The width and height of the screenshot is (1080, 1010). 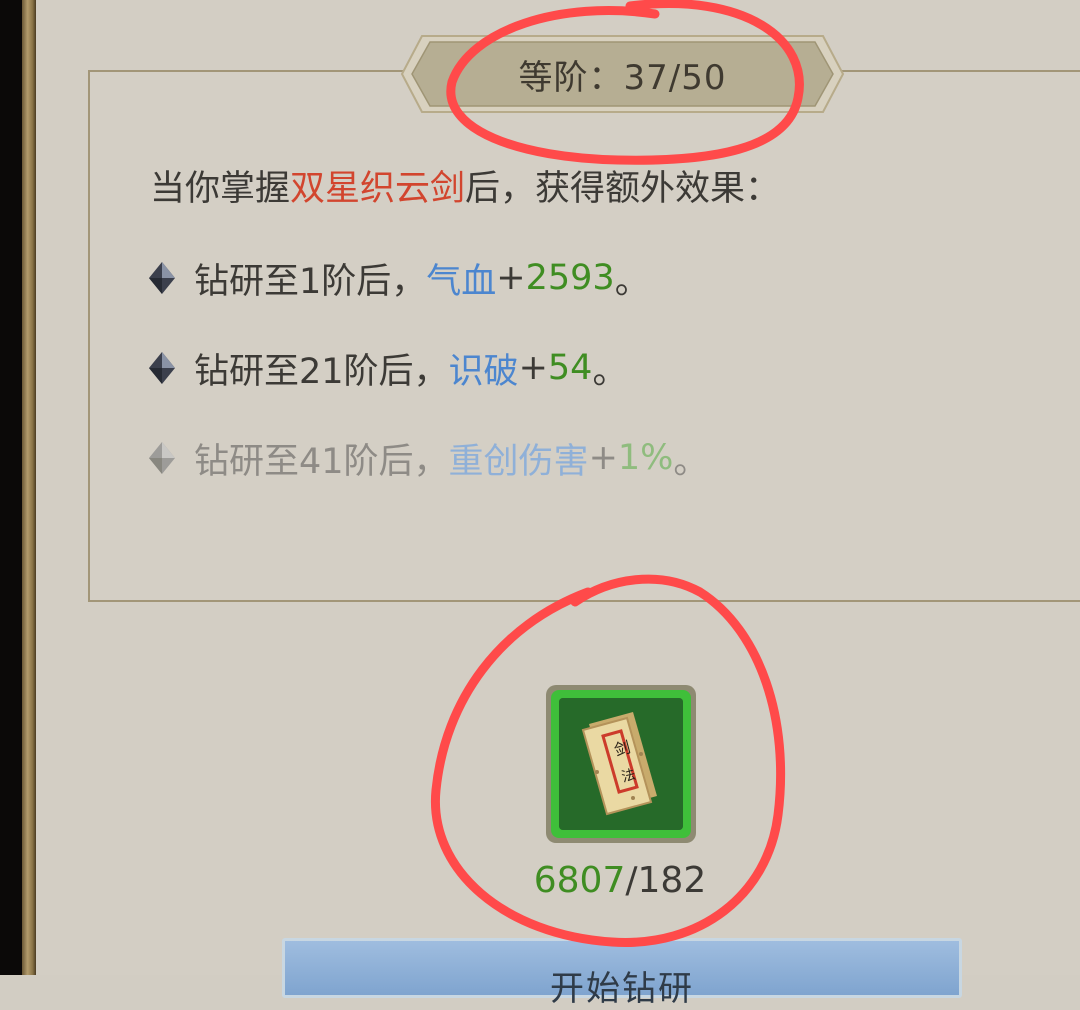 I want to click on item-required-count: 182, so click(x=672, y=880).